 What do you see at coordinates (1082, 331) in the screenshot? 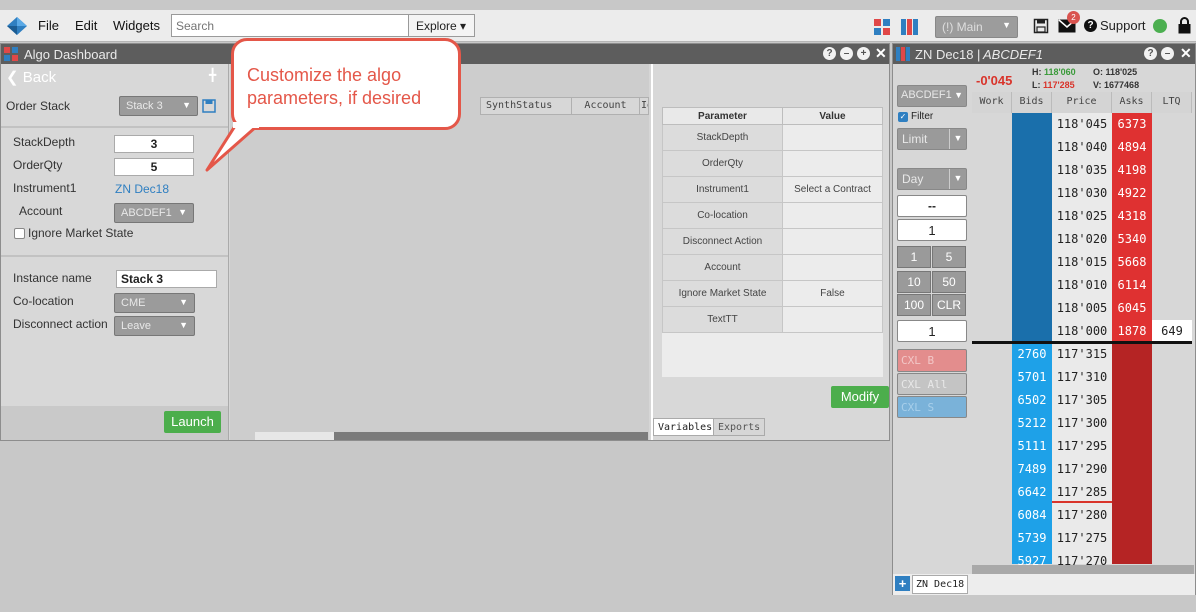
I see `price-cell: 118'000` at bounding box center [1082, 331].